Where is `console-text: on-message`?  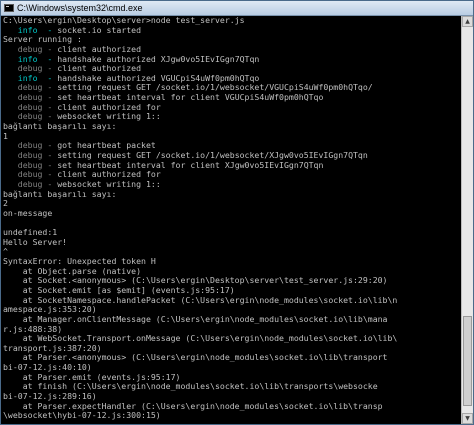
console-text: on-message is located at coordinates (28, 212).